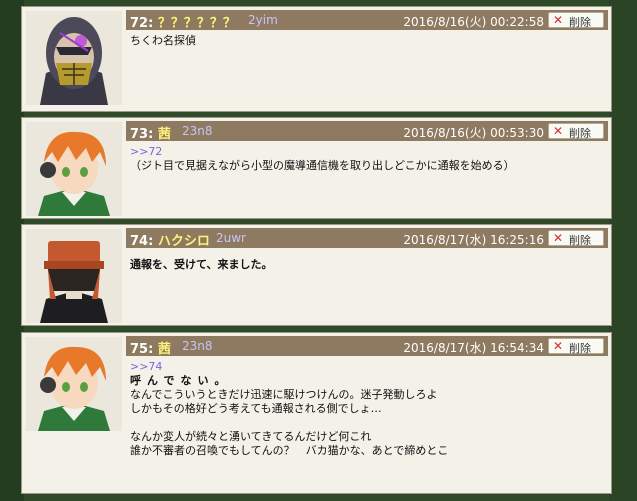 The width and height of the screenshot is (637, 501). Describe the element at coordinates (367, 131) in the screenshot. I see `post-header: 73: 茜 23n8 2016/8/16(火) 00:53:30 ✕ 削除` at that location.